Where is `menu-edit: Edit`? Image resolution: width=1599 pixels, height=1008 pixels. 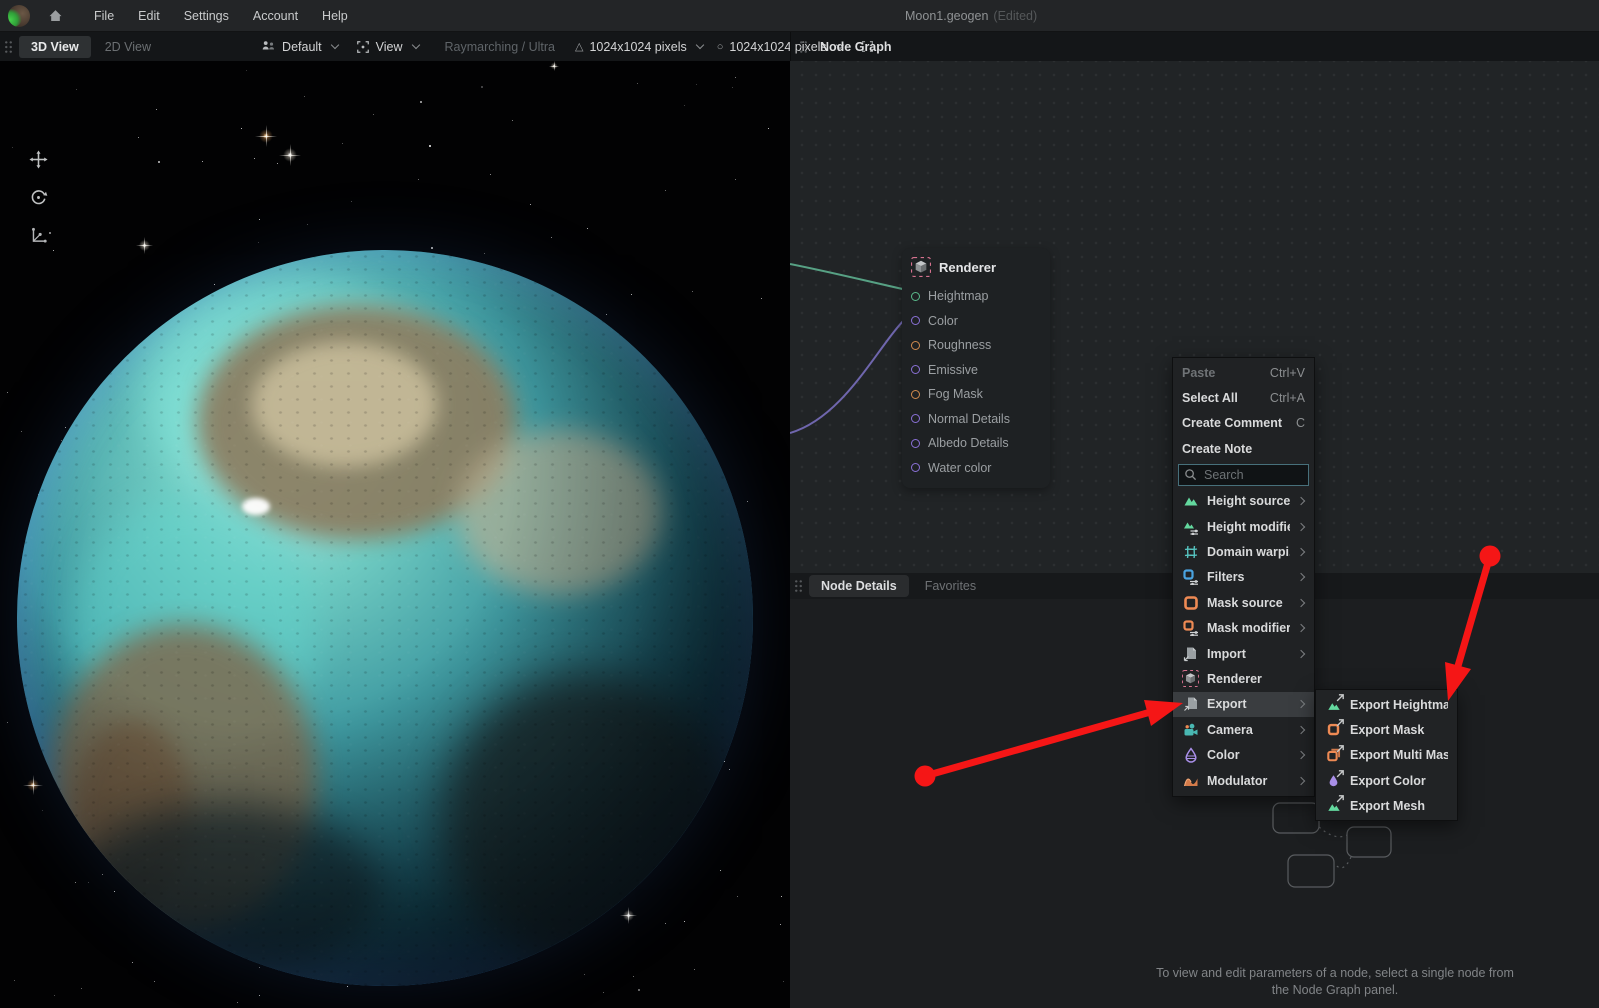 menu-edit: Edit is located at coordinates (149, 16).